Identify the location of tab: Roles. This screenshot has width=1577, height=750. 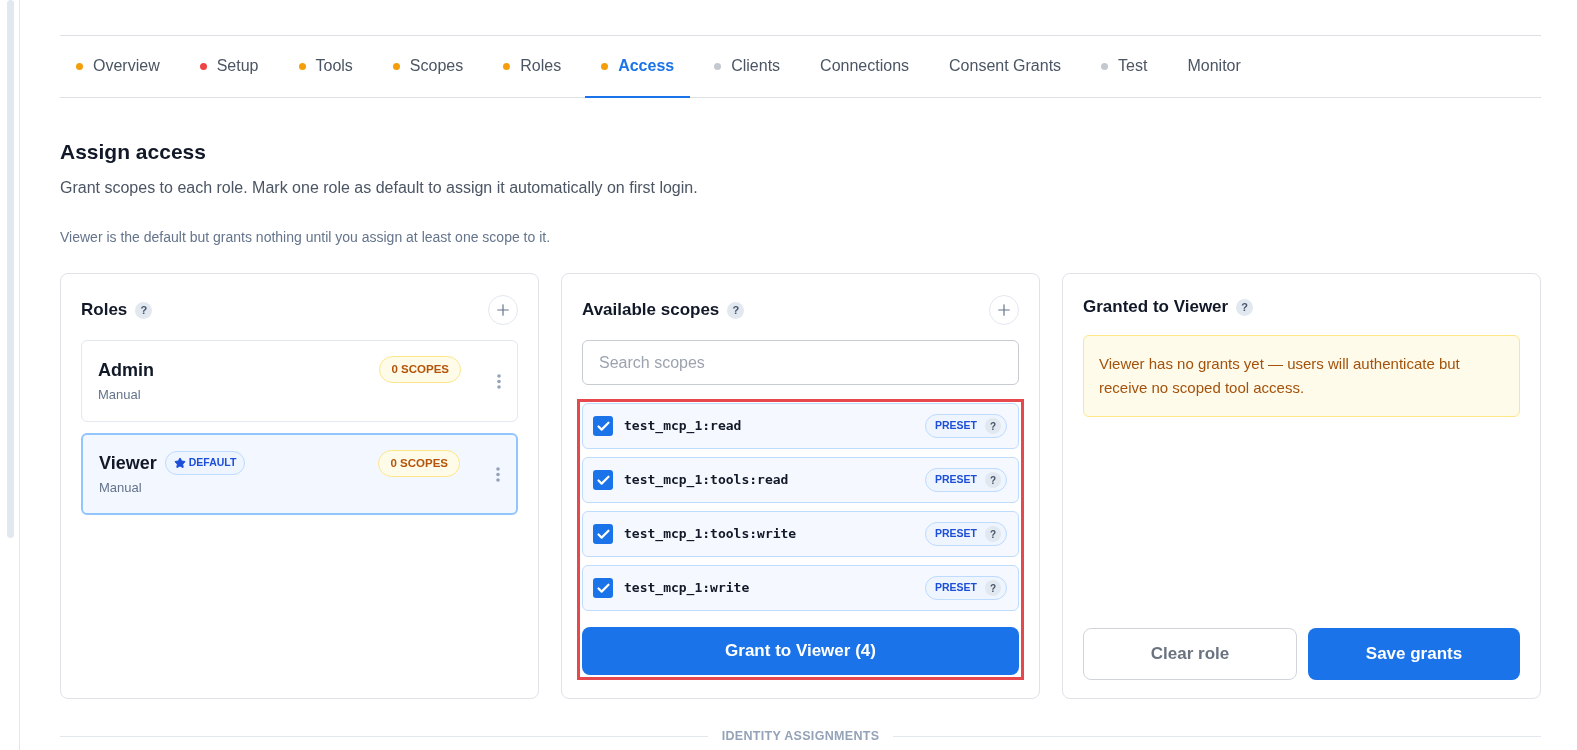
(532, 67).